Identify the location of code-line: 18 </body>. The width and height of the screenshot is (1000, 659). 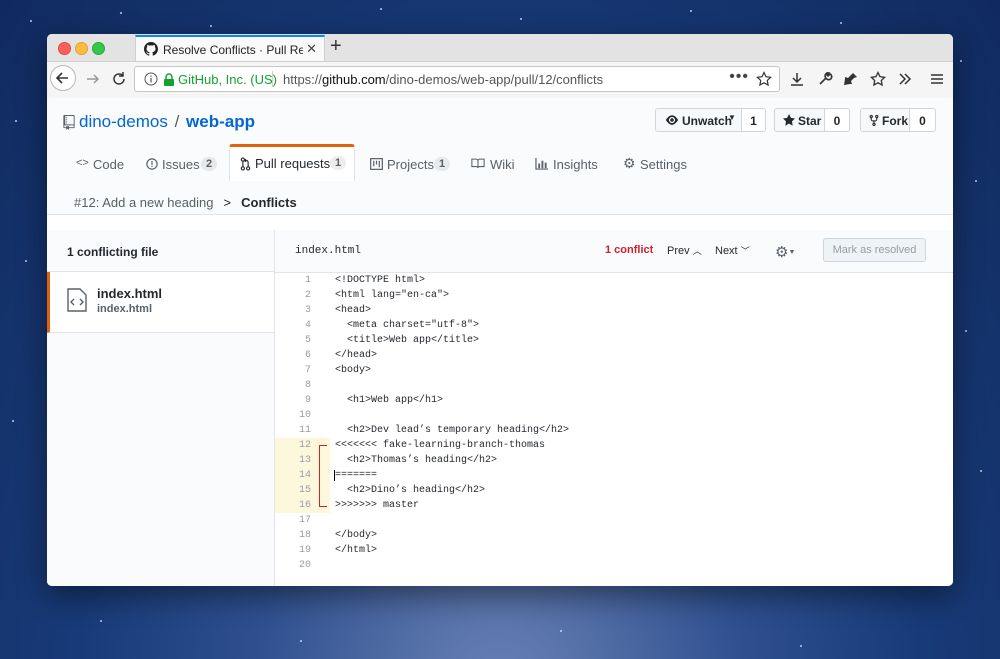
(614, 535).